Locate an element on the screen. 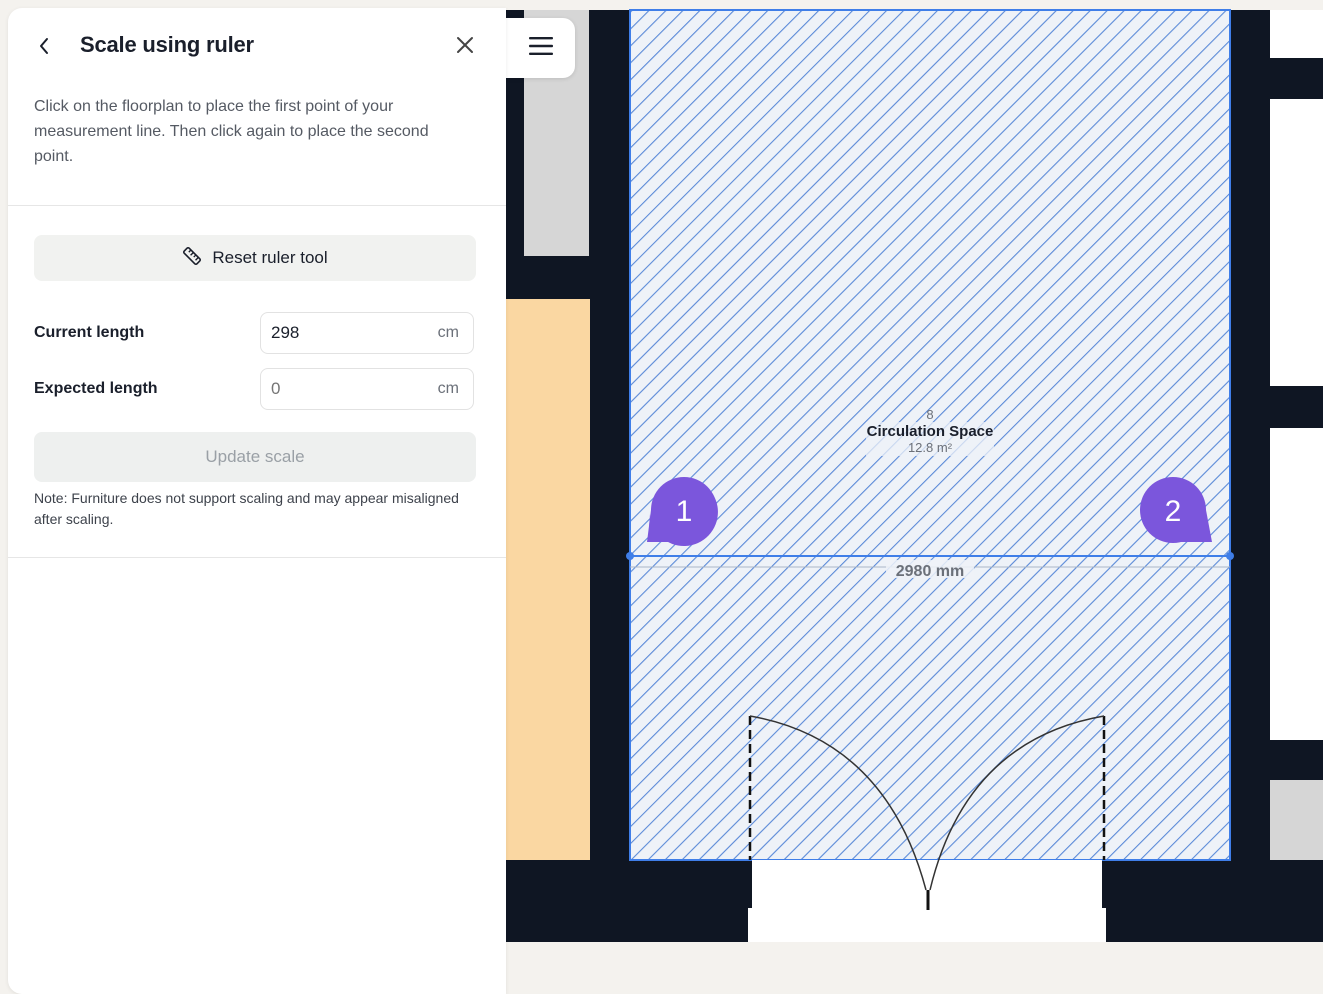 This screenshot has height=994, width=1323. measurement-label: 2980 mm is located at coordinates (930, 571).